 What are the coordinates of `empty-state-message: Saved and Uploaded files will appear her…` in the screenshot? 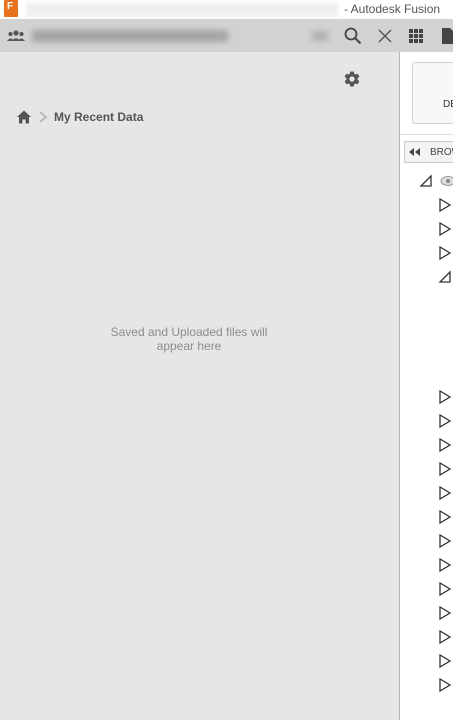 It's located at (189, 339).